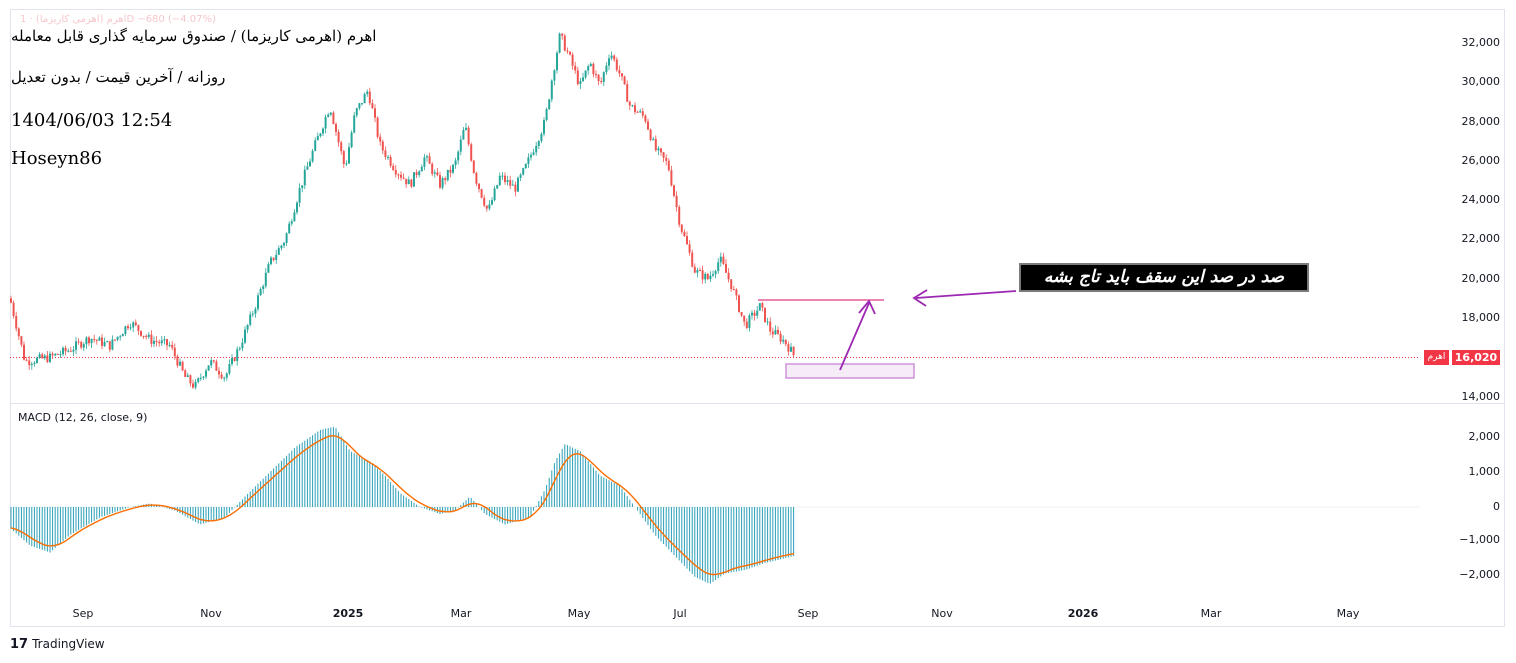  Describe the element at coordinates (19, 644) in the screenshot. I see `tradingview-icon: 17` at that location.